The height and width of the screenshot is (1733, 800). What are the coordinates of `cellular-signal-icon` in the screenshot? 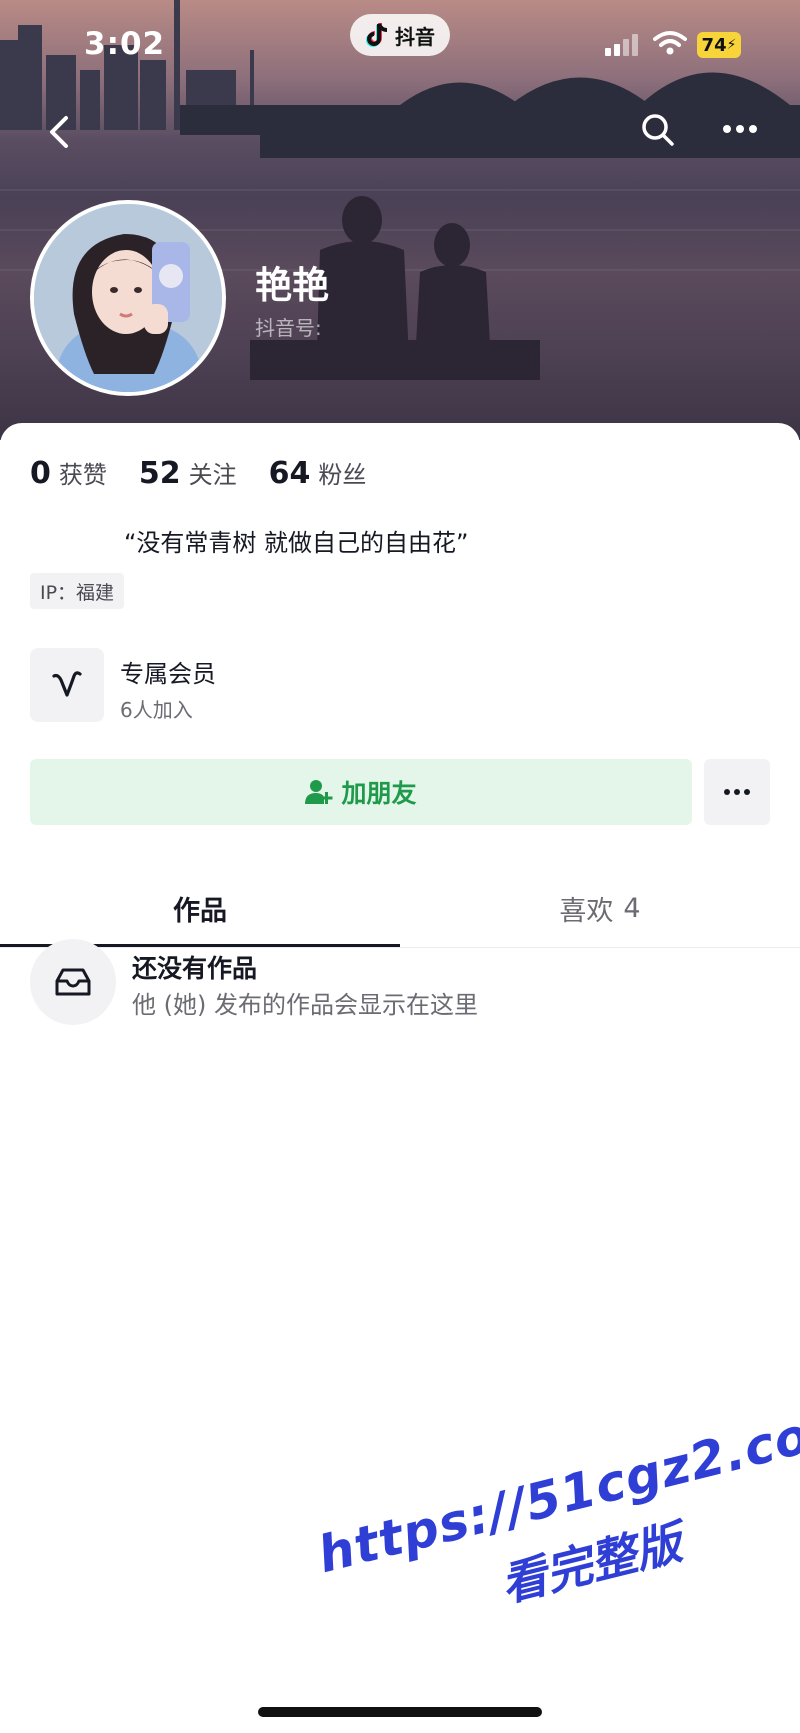 It's located at (621, 45).